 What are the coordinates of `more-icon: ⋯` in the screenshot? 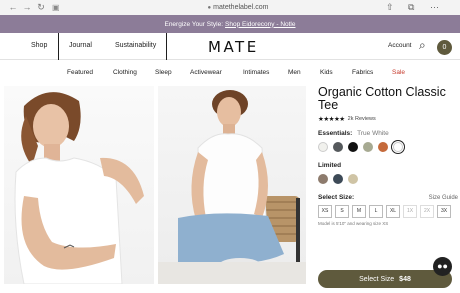 It's located at (434, 7).